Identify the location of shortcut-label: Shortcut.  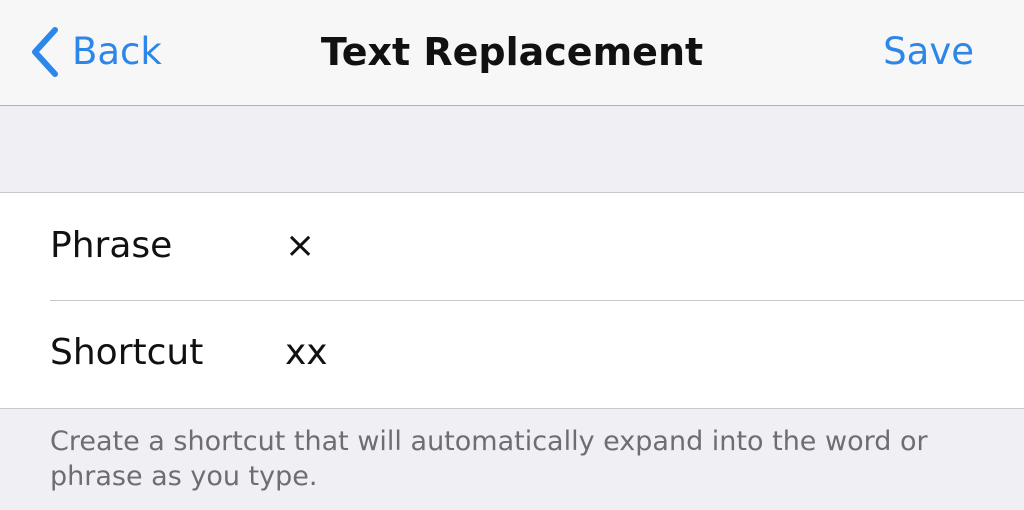
(127, 352).